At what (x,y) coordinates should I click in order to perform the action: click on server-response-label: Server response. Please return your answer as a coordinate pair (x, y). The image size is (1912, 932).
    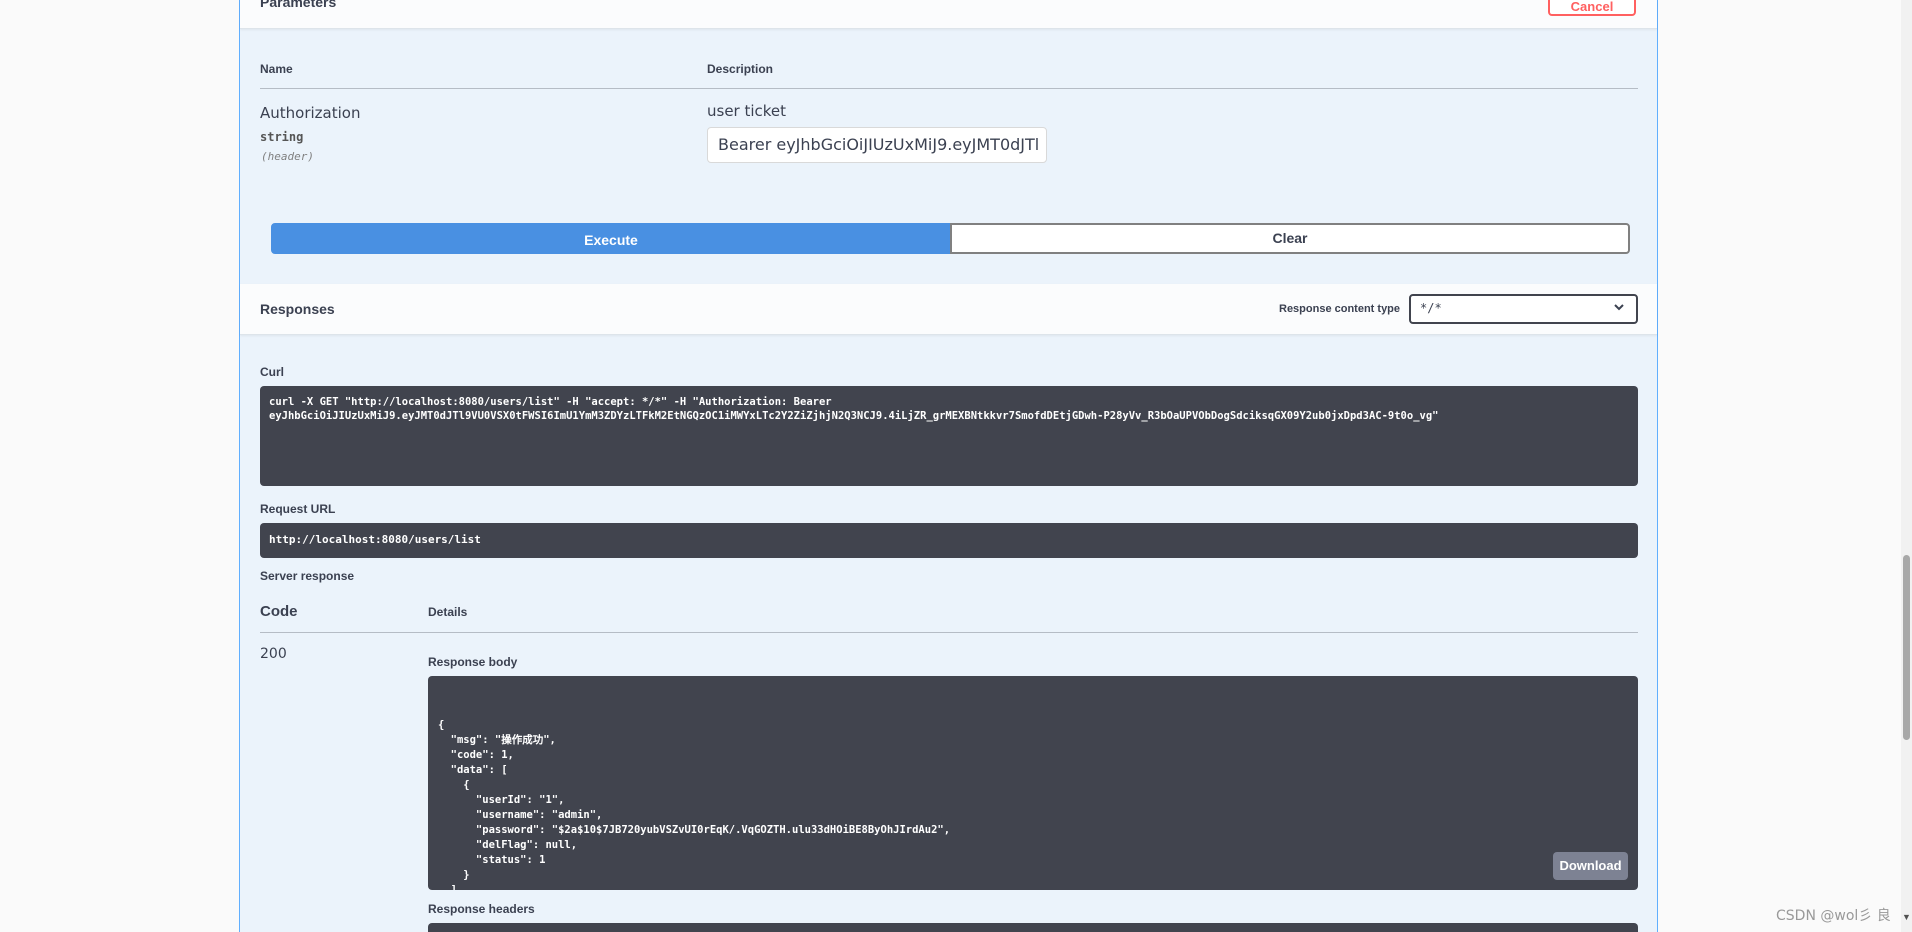
    Looking at the image, I should click on (307, 576).